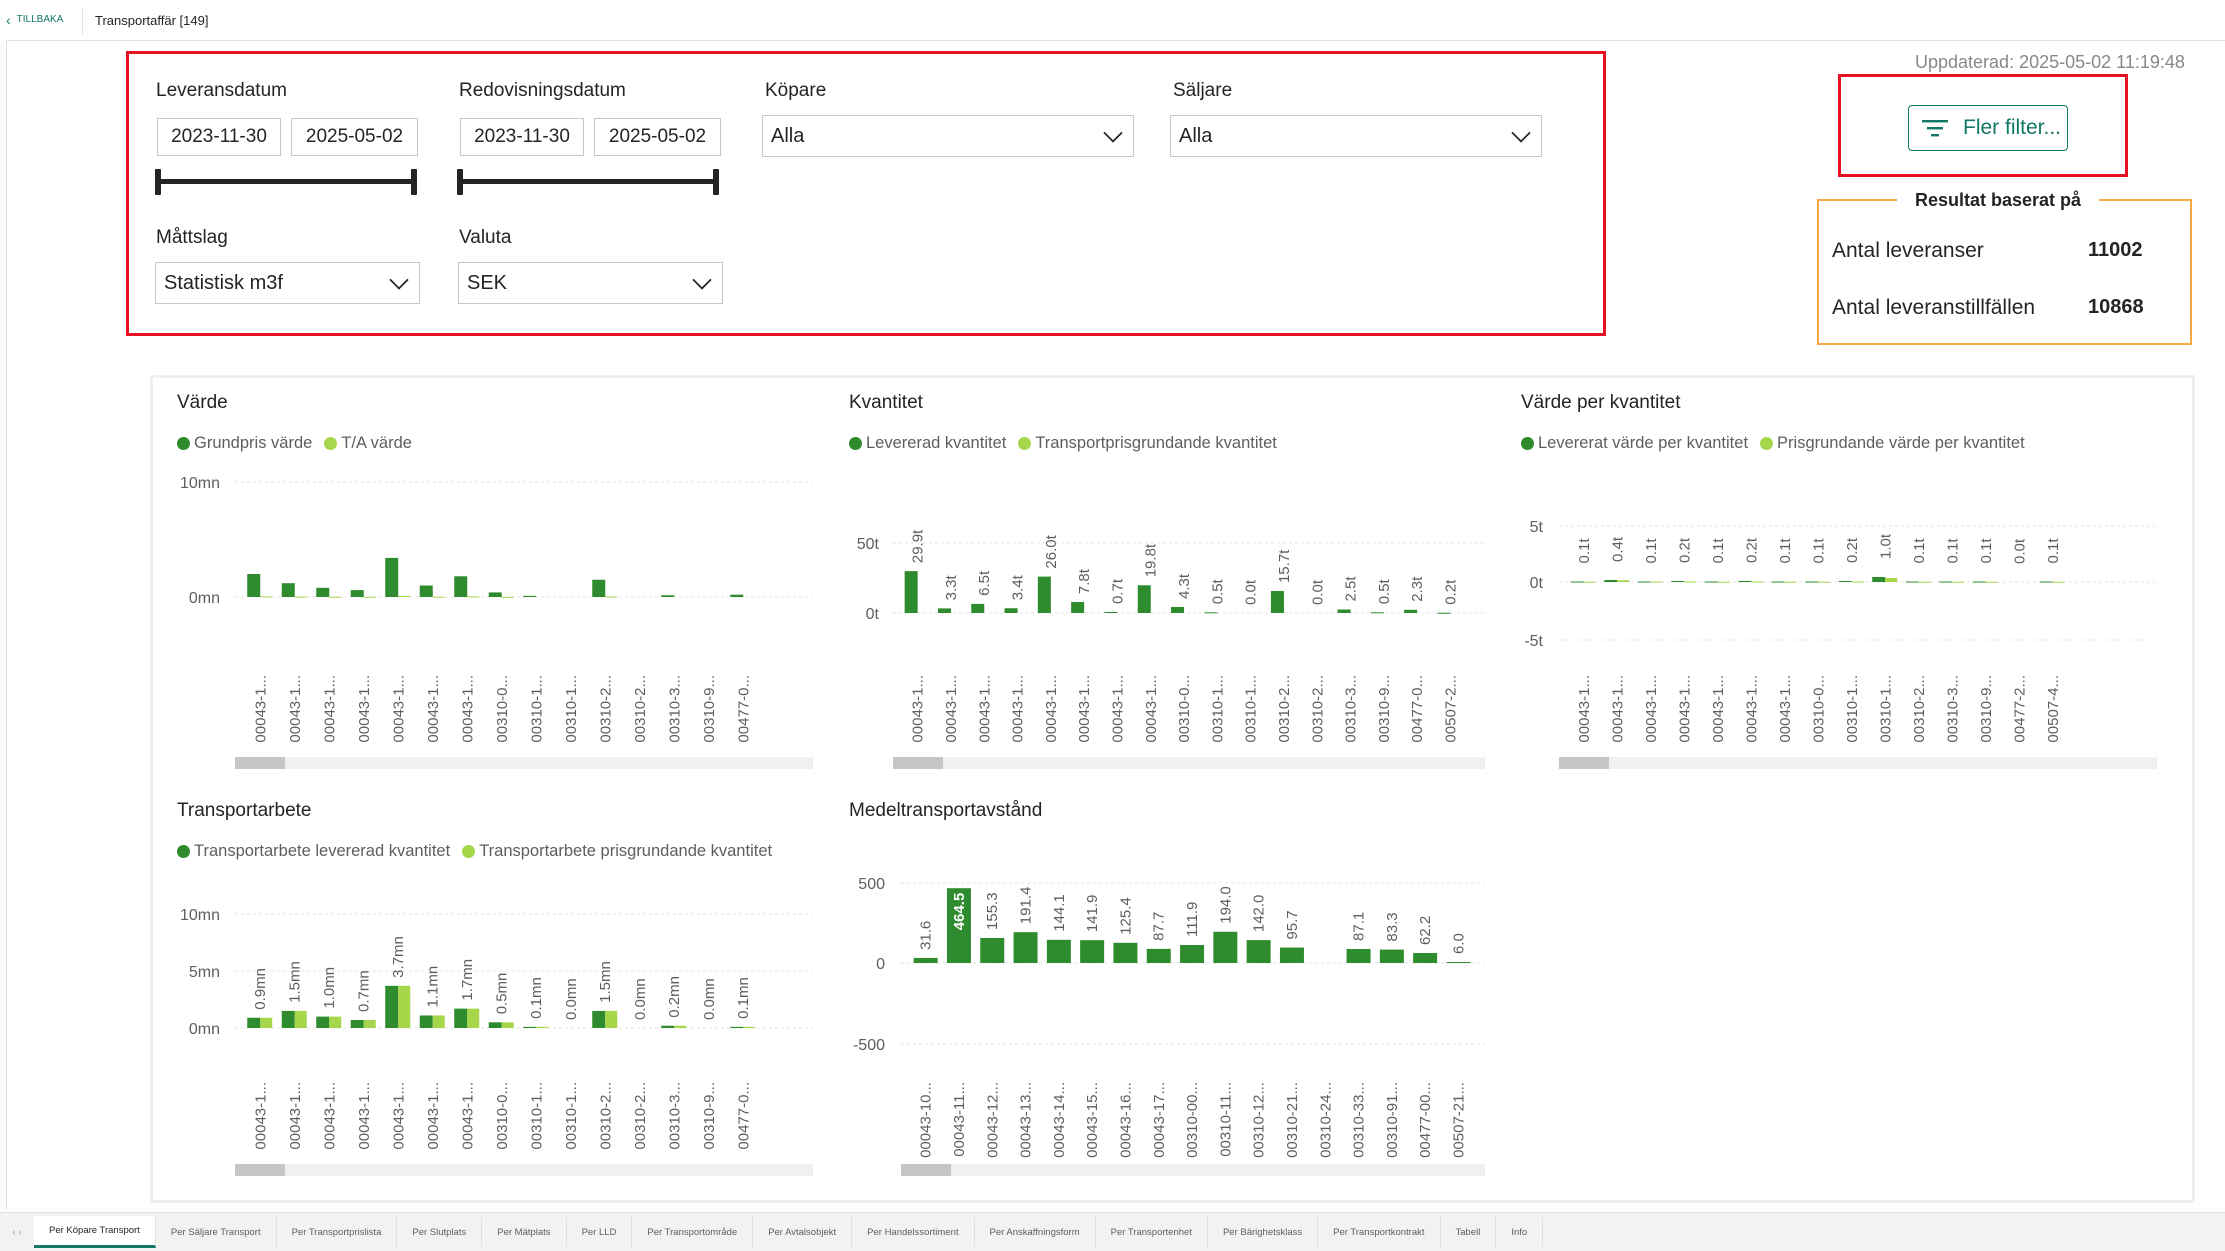 The height and width of the screenshot is (1251, 2225). I want to click on saljare-dropdown: Alla, so click(1356, 136).